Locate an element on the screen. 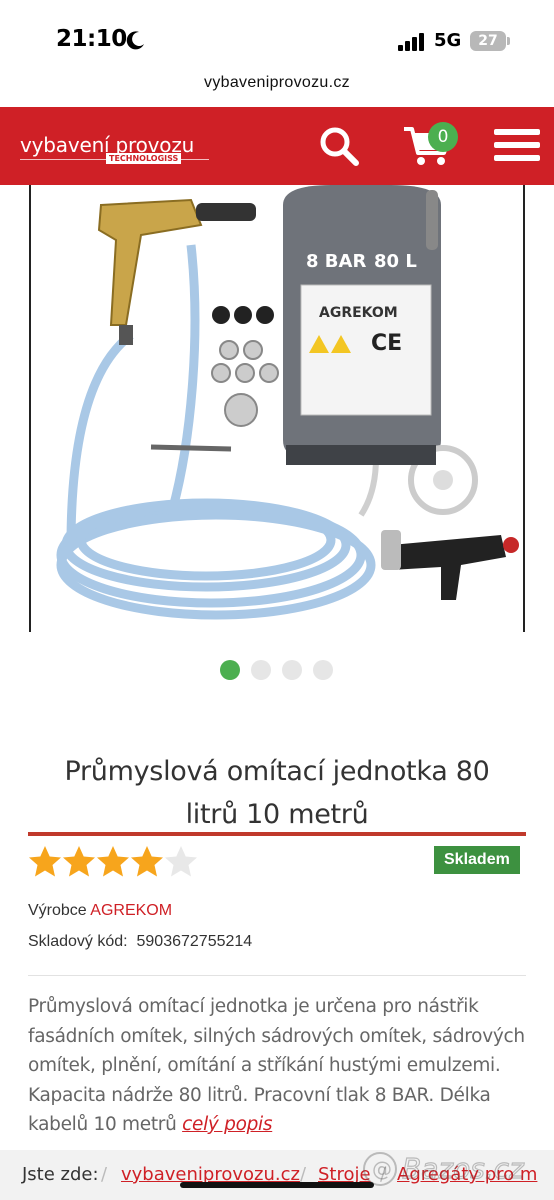 The height and width of the screenshot is (1200, 554). description-line: kabelů 10 metrů celý popis is located at coordinates (278, 1125).